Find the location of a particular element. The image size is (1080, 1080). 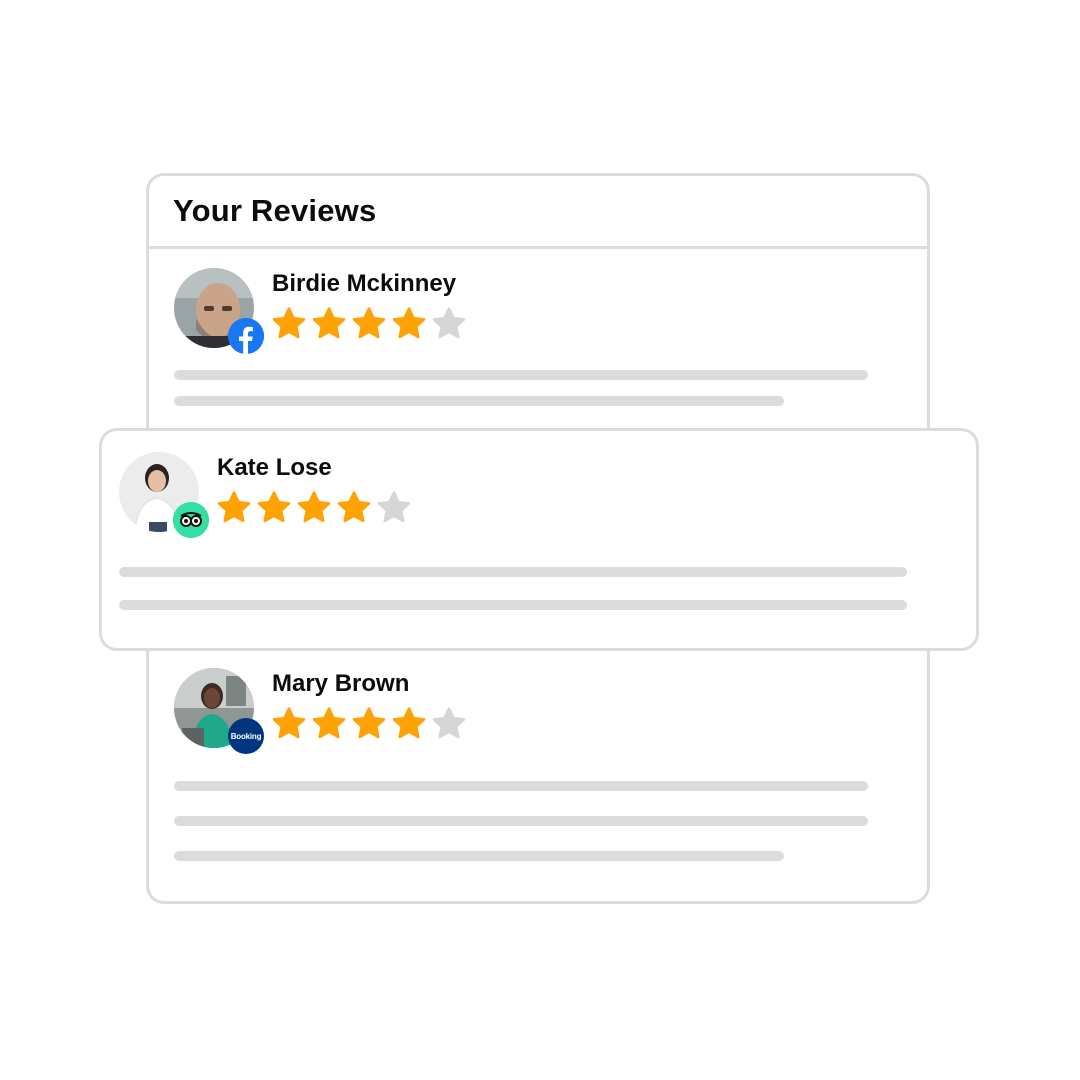

booking-icon: Booking is located at coordinates (246, 736).